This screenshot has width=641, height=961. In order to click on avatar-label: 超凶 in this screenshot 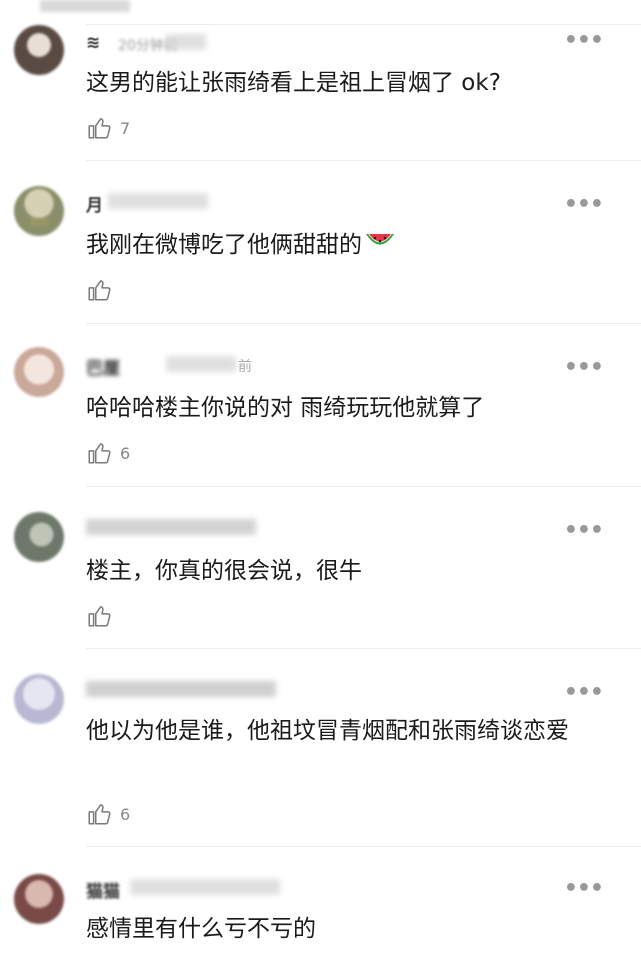, I will do `click(38, 223)`.